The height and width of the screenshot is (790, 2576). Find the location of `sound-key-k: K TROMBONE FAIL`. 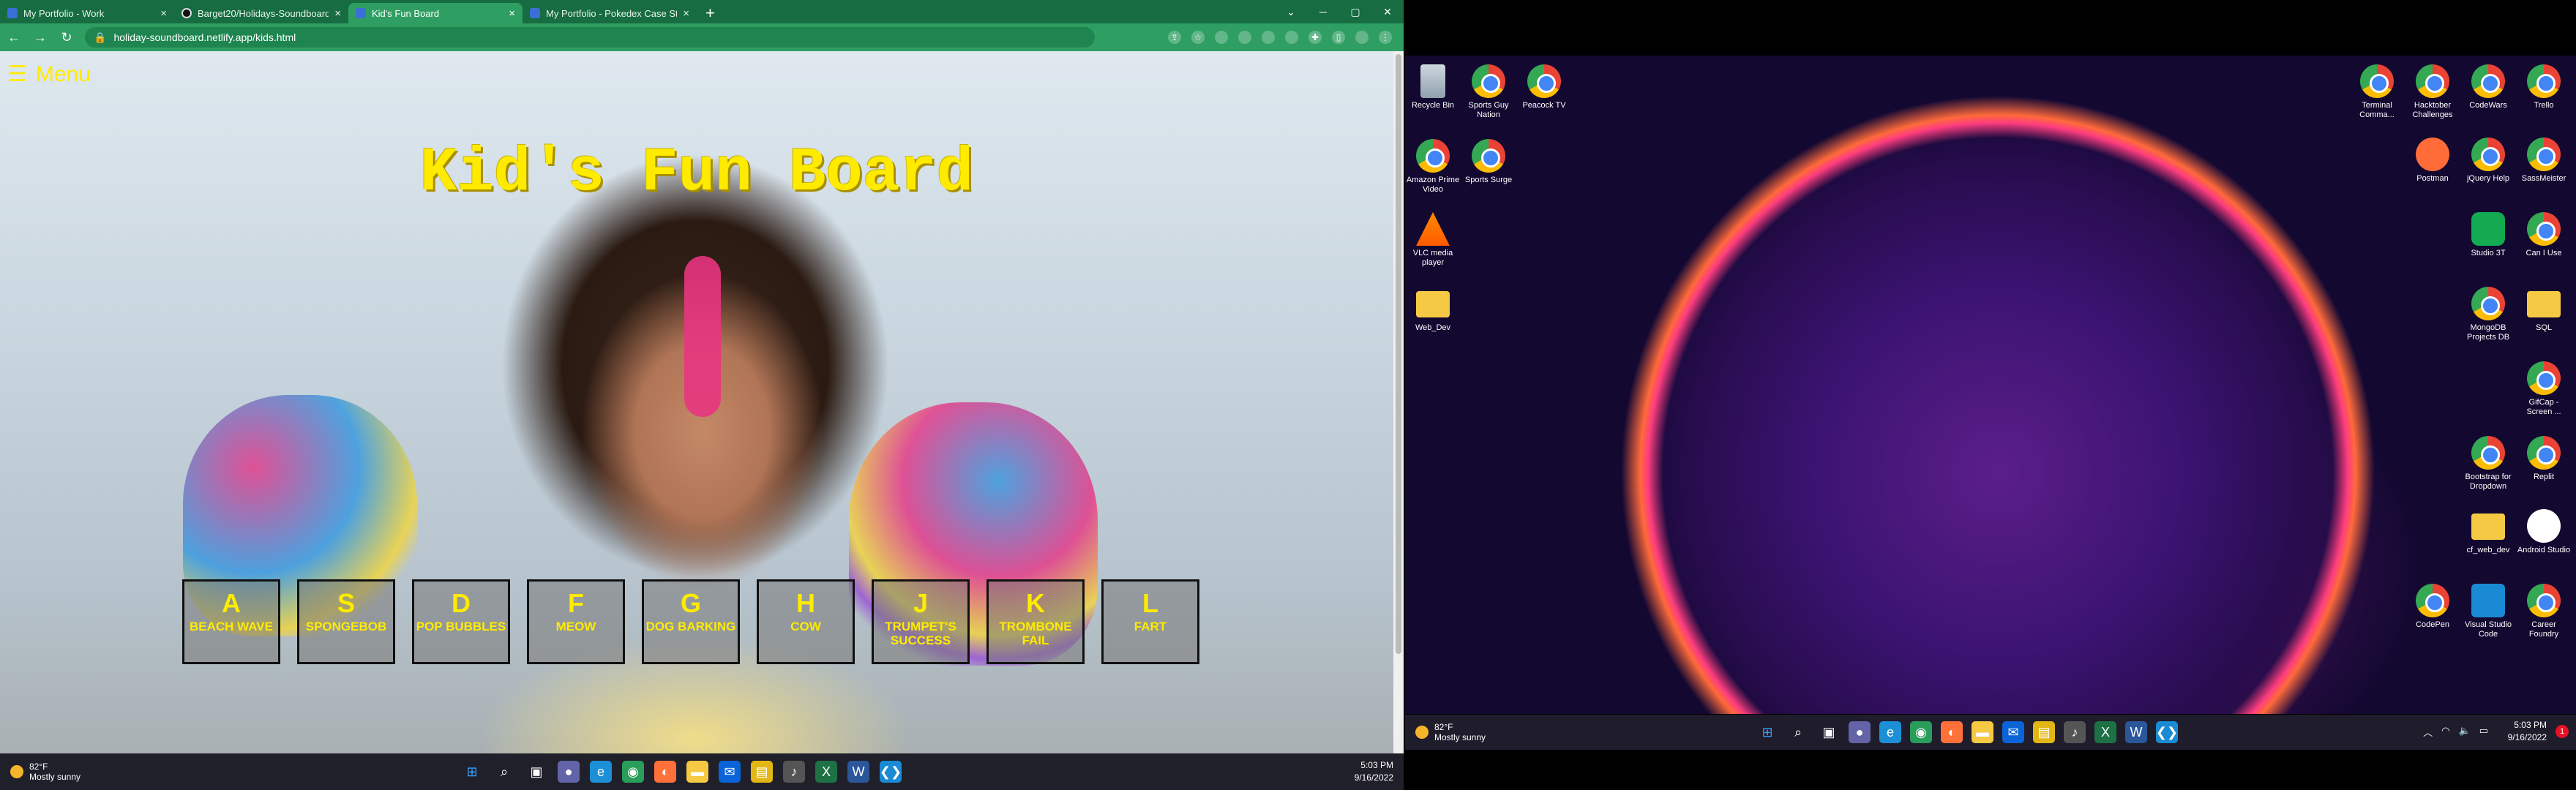

sound-key-k: K TROMBONE FAIL is located at coordinates (1035, 621).